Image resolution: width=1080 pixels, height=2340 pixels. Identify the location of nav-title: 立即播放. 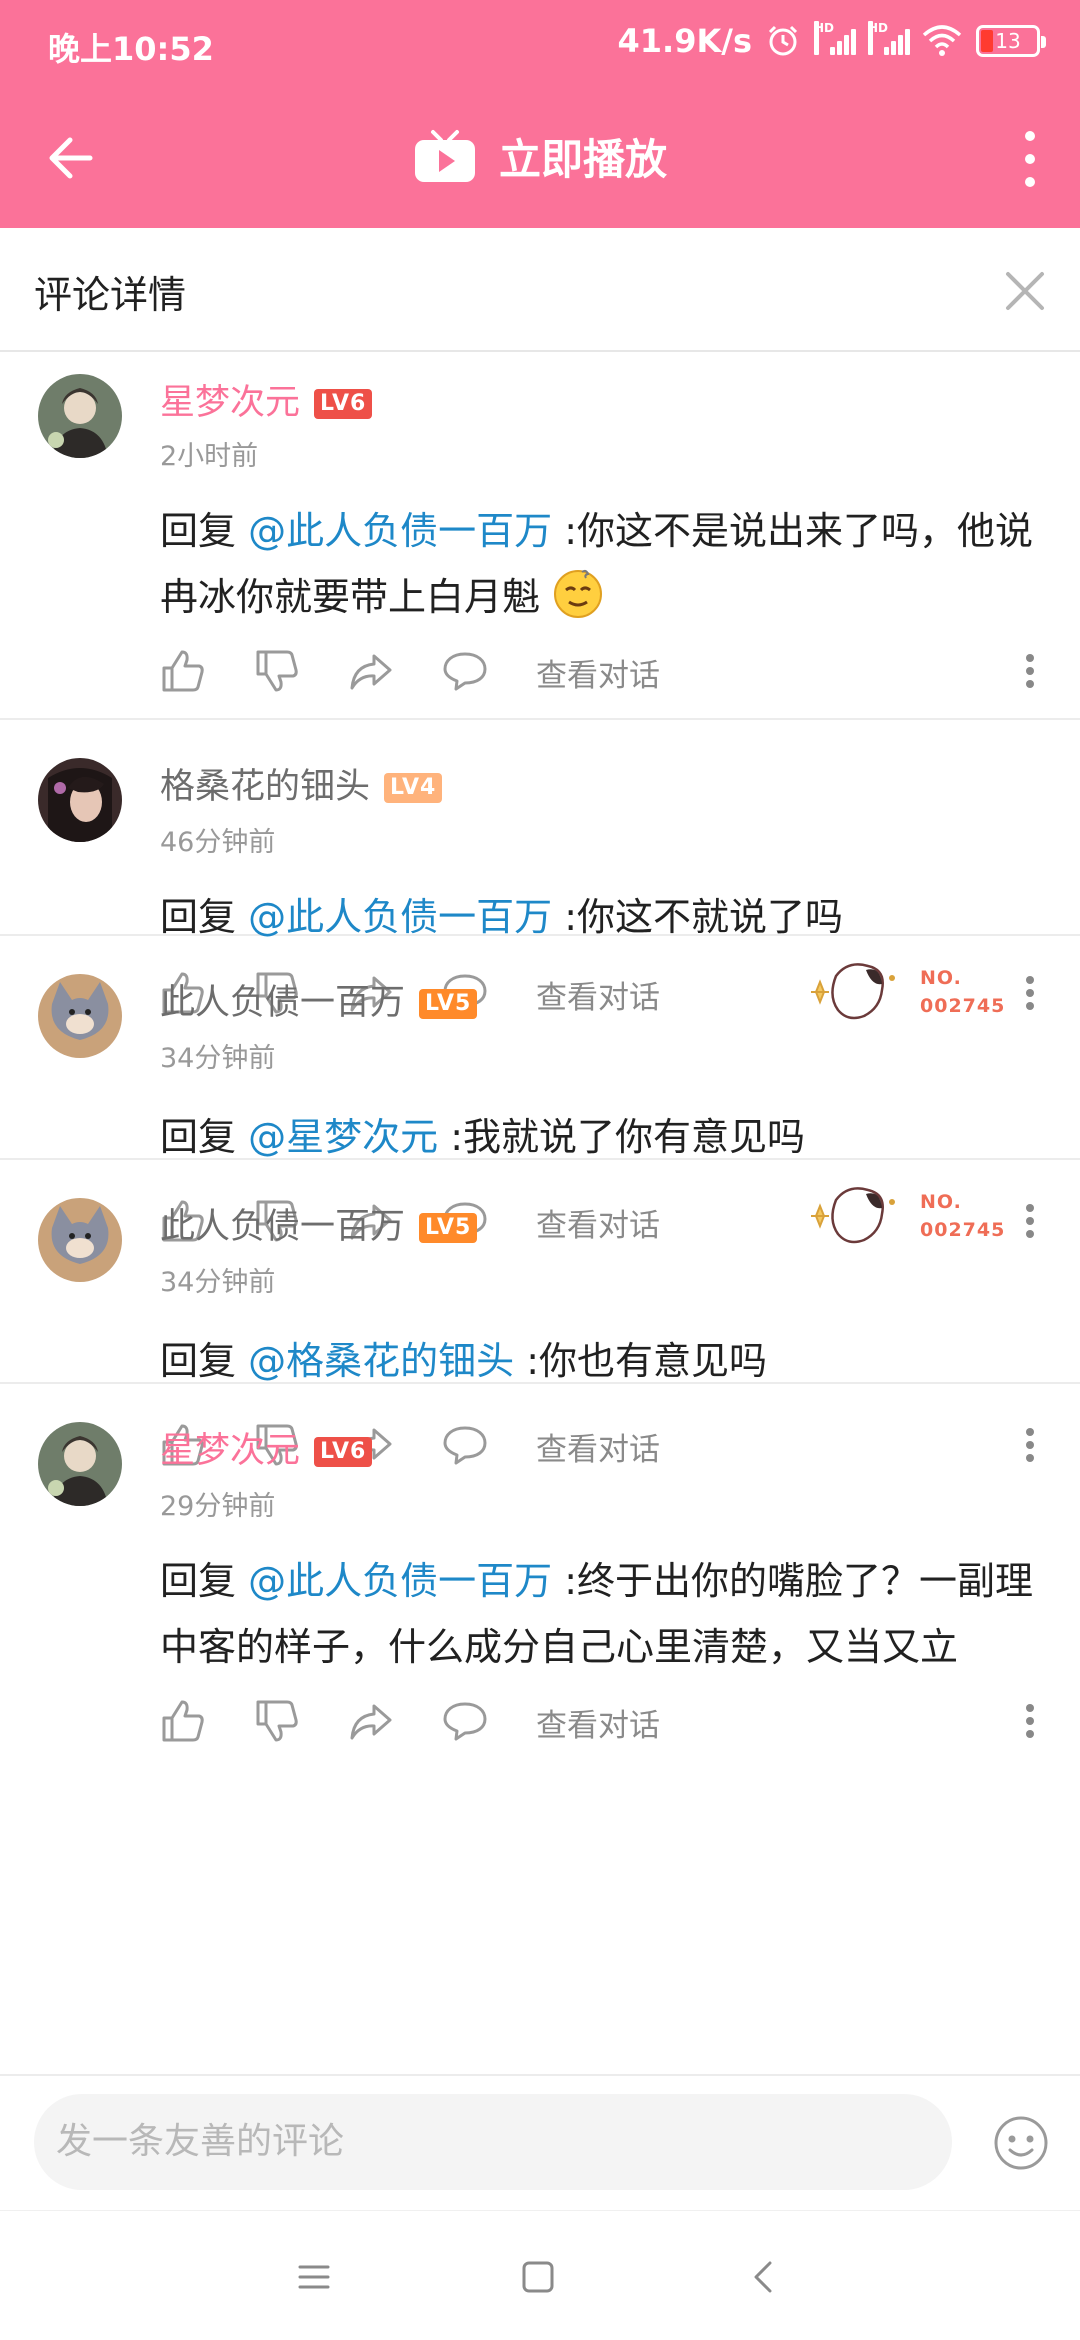
(582, 159).